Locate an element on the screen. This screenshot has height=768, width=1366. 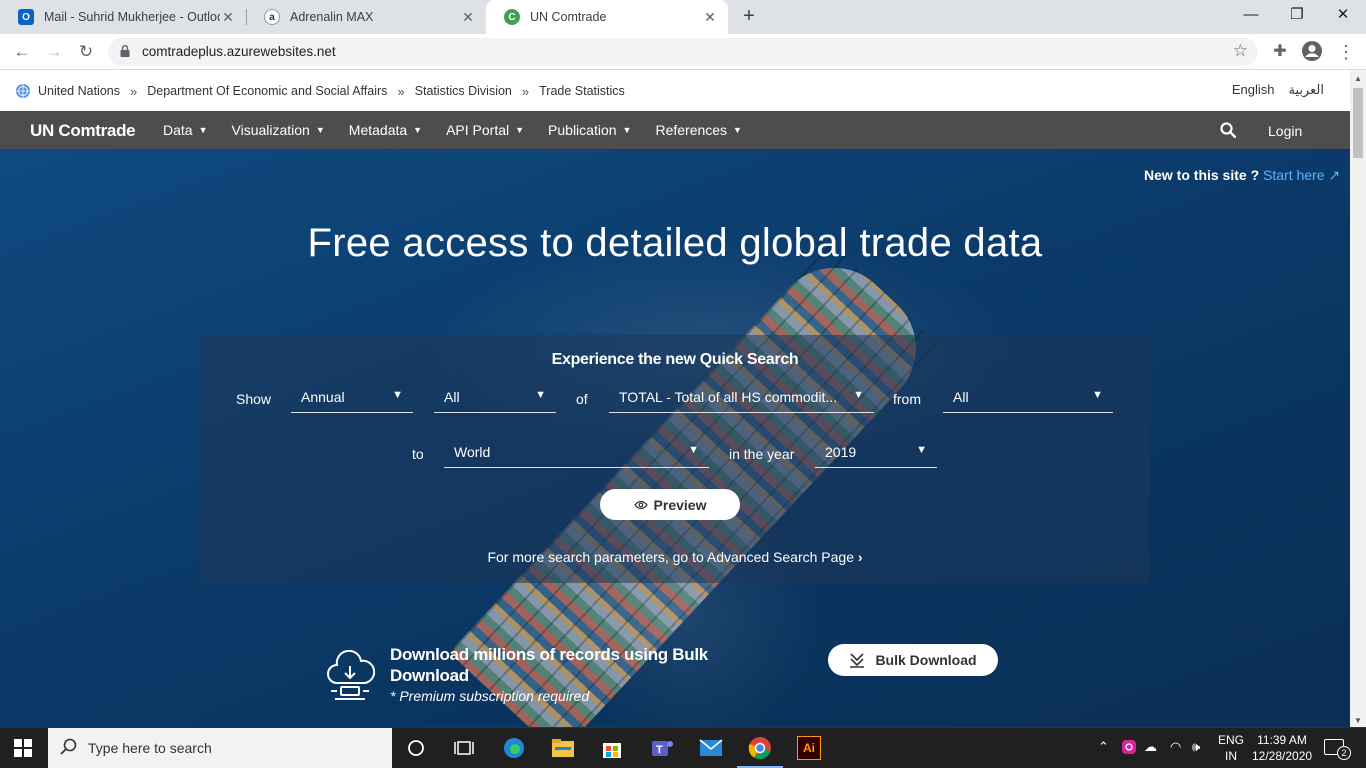
edge-icon is located at coordinates (514, 748).